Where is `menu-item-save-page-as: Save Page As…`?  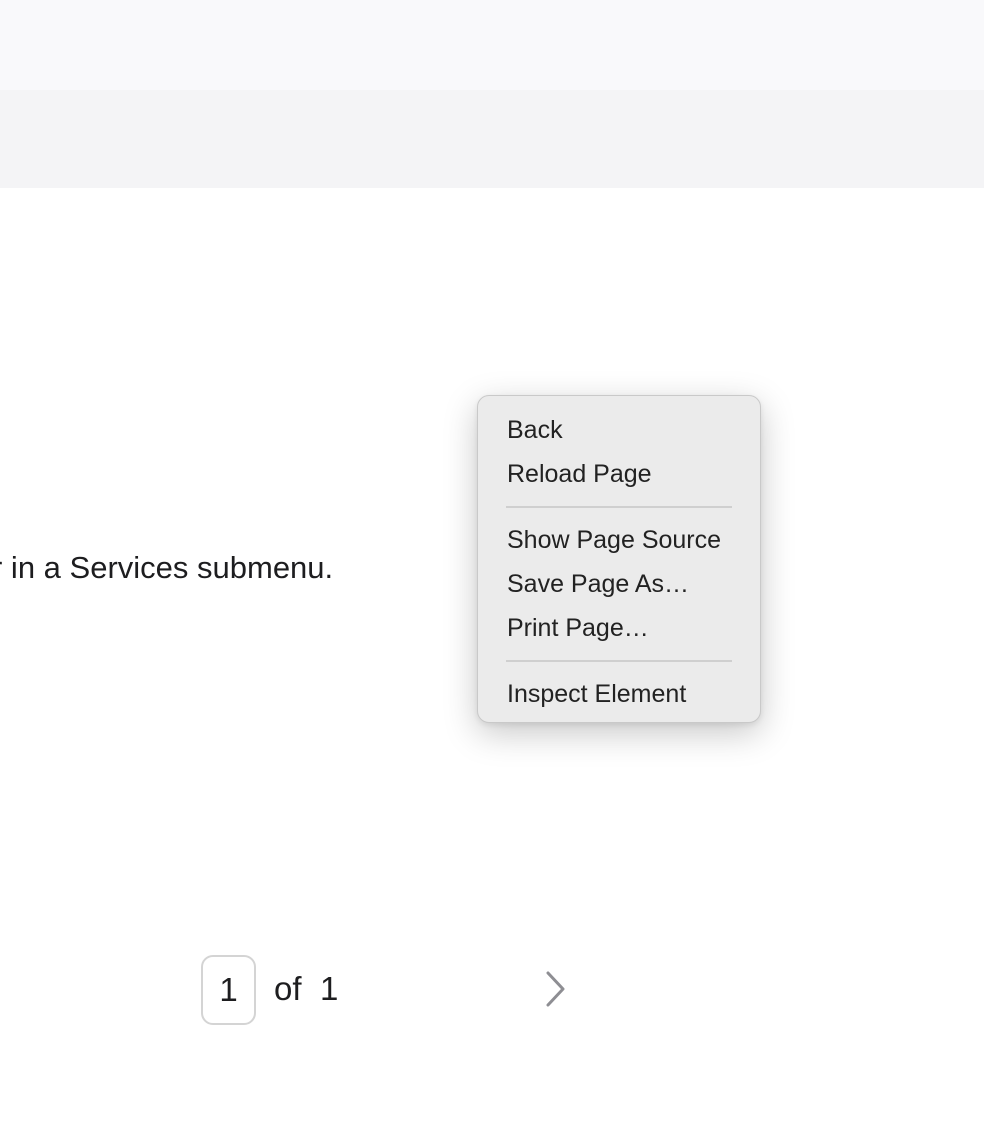
menu-item-save-page-as: Save Page As… is located at coordinates (619, 584).